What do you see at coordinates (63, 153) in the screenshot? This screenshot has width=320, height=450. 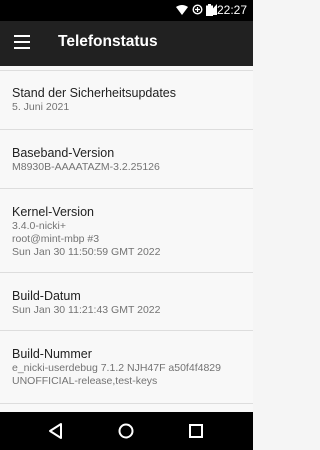 I see `item-title: Baseband-Version` at bounding box center [63, 153].